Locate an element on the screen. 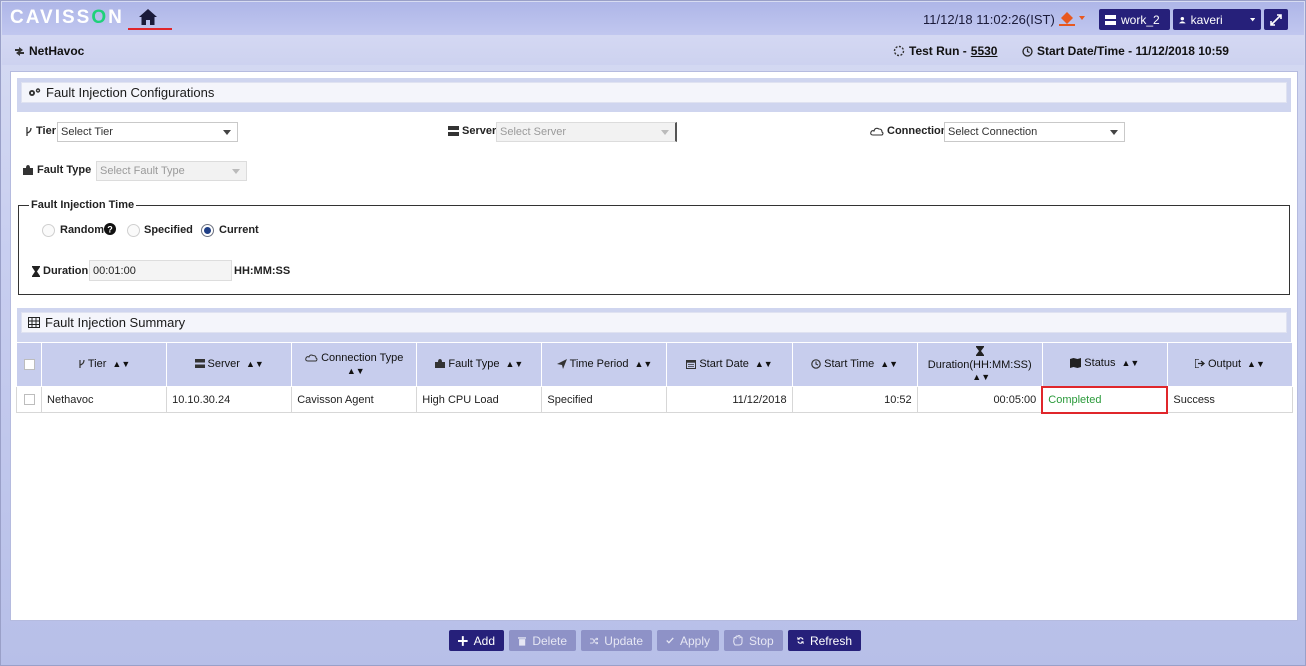  column-header-duration: Duration(HH:MM:SS) ▲▼ is located at coordinates (979, 364).